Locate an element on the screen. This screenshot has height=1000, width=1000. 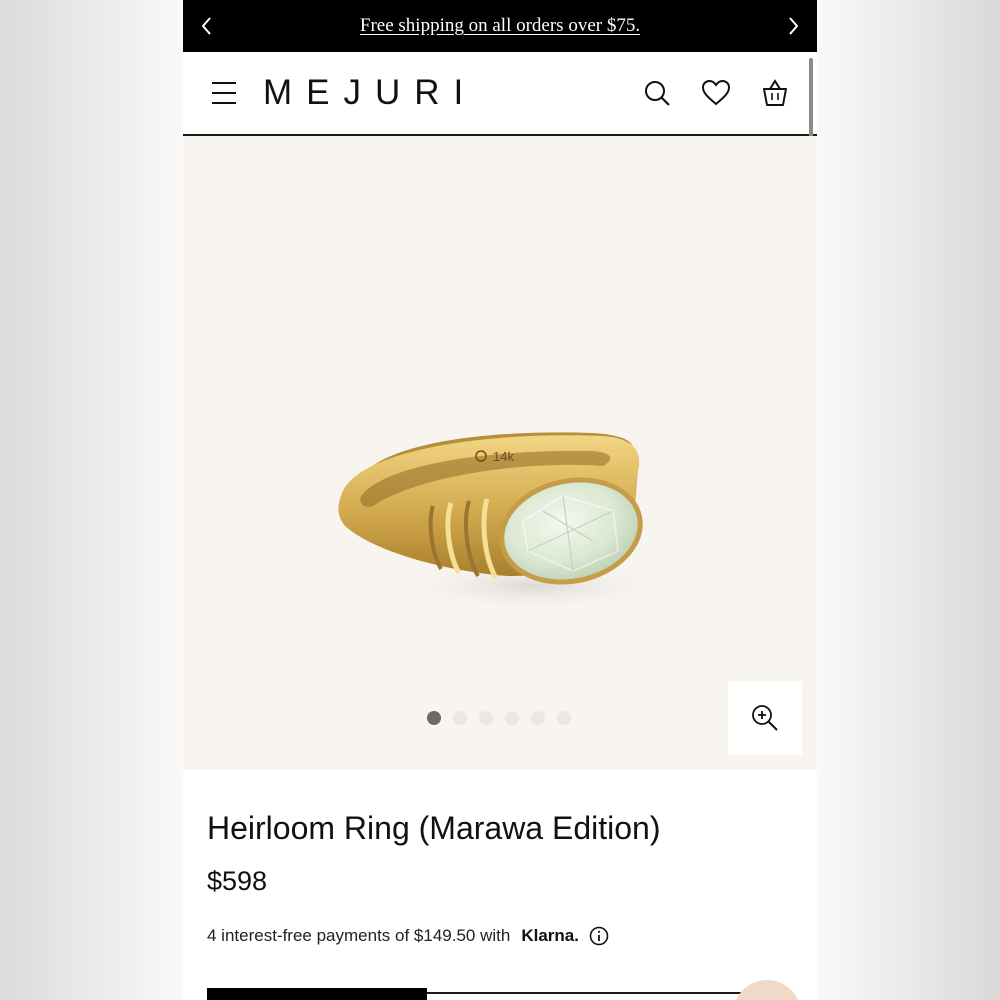
chat-button is located at coordinates (767, 990).